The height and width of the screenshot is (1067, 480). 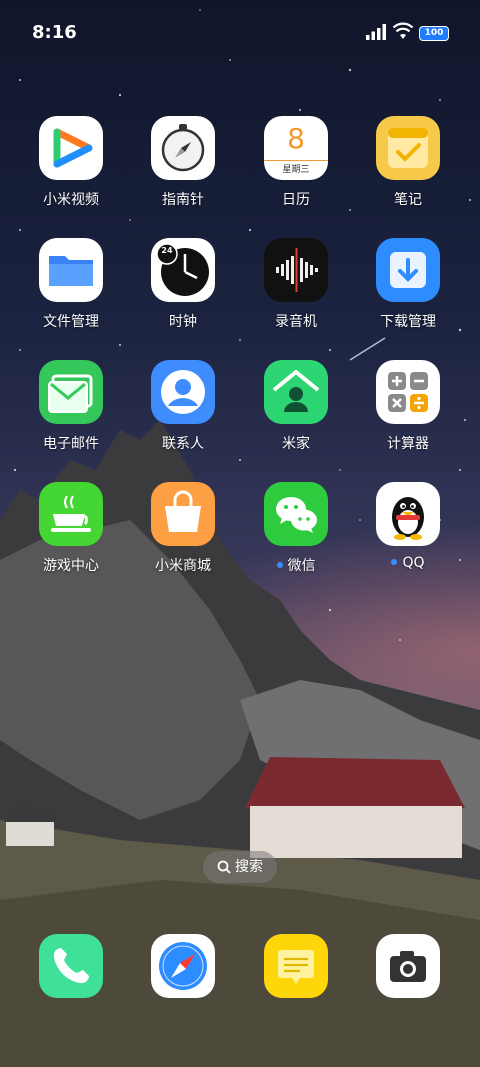 I want to click on app-label: 下载管理, so click(x=408, y=322).